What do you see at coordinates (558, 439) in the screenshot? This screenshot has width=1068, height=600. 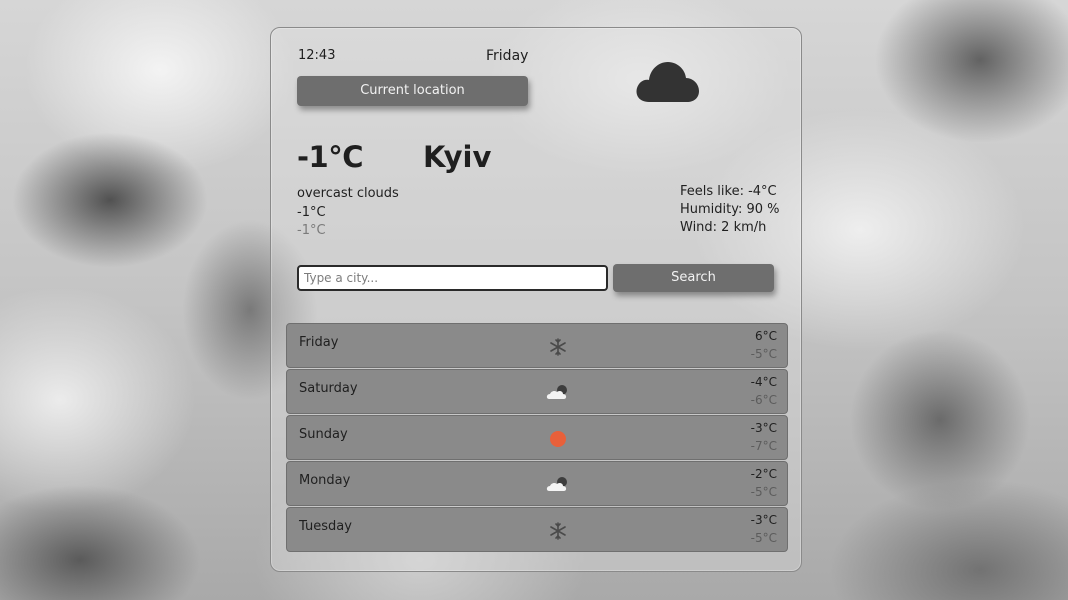 I see `sun-icon` at bounding box center [558, 439].